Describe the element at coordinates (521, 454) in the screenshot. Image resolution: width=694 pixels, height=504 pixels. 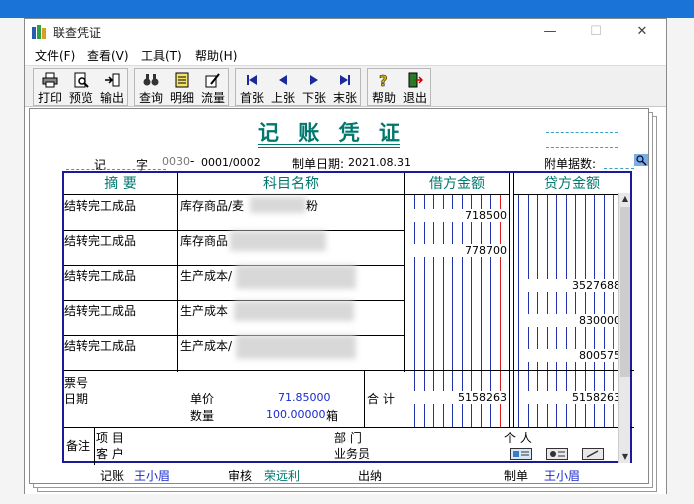
I see `card-icon` at that location.